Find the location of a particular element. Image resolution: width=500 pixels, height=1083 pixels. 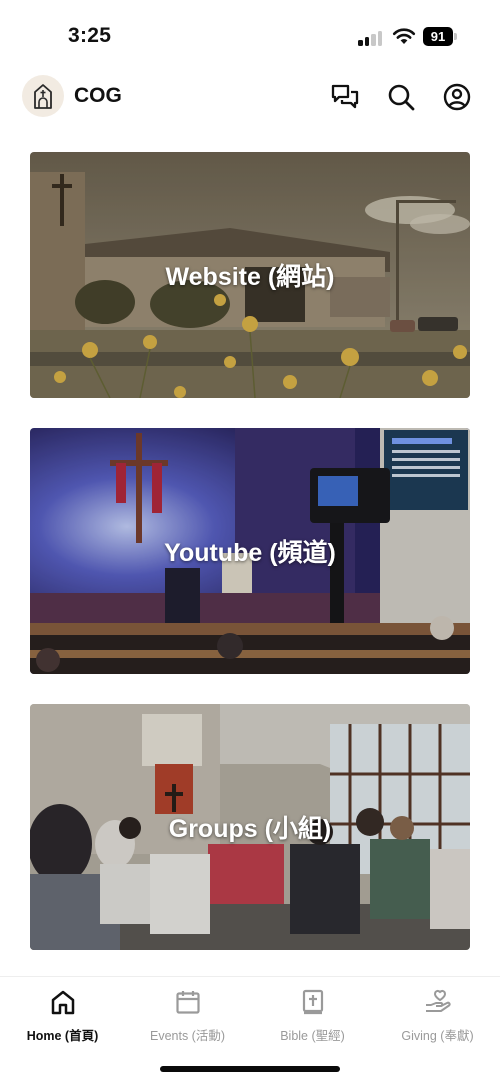

tab-bible-label: Bible (聖經) is located at coordinates (312, 1036).